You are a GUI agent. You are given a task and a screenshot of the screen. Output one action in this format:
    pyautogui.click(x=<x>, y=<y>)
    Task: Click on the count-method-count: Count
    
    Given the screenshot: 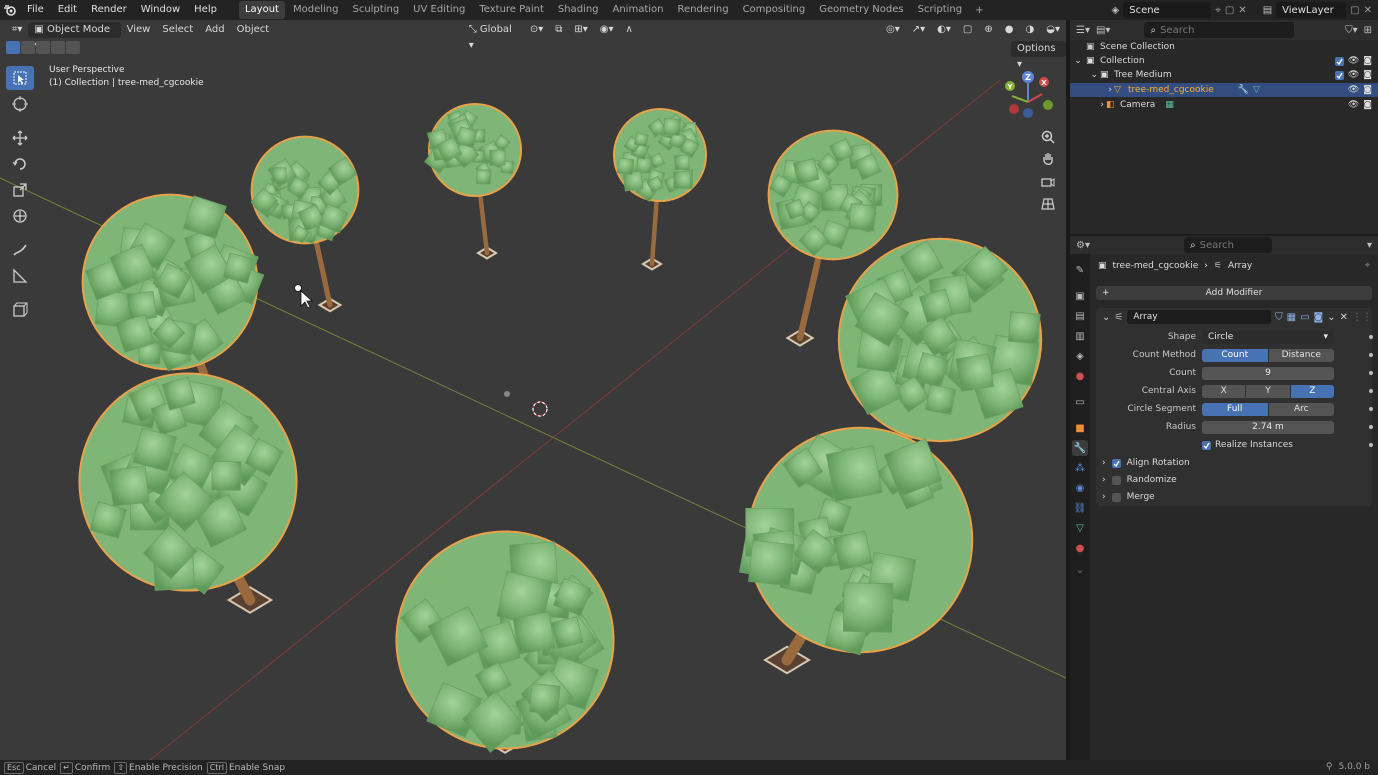 What is the action you would take?
    pyautogui.click(x=1235, y=355)
    